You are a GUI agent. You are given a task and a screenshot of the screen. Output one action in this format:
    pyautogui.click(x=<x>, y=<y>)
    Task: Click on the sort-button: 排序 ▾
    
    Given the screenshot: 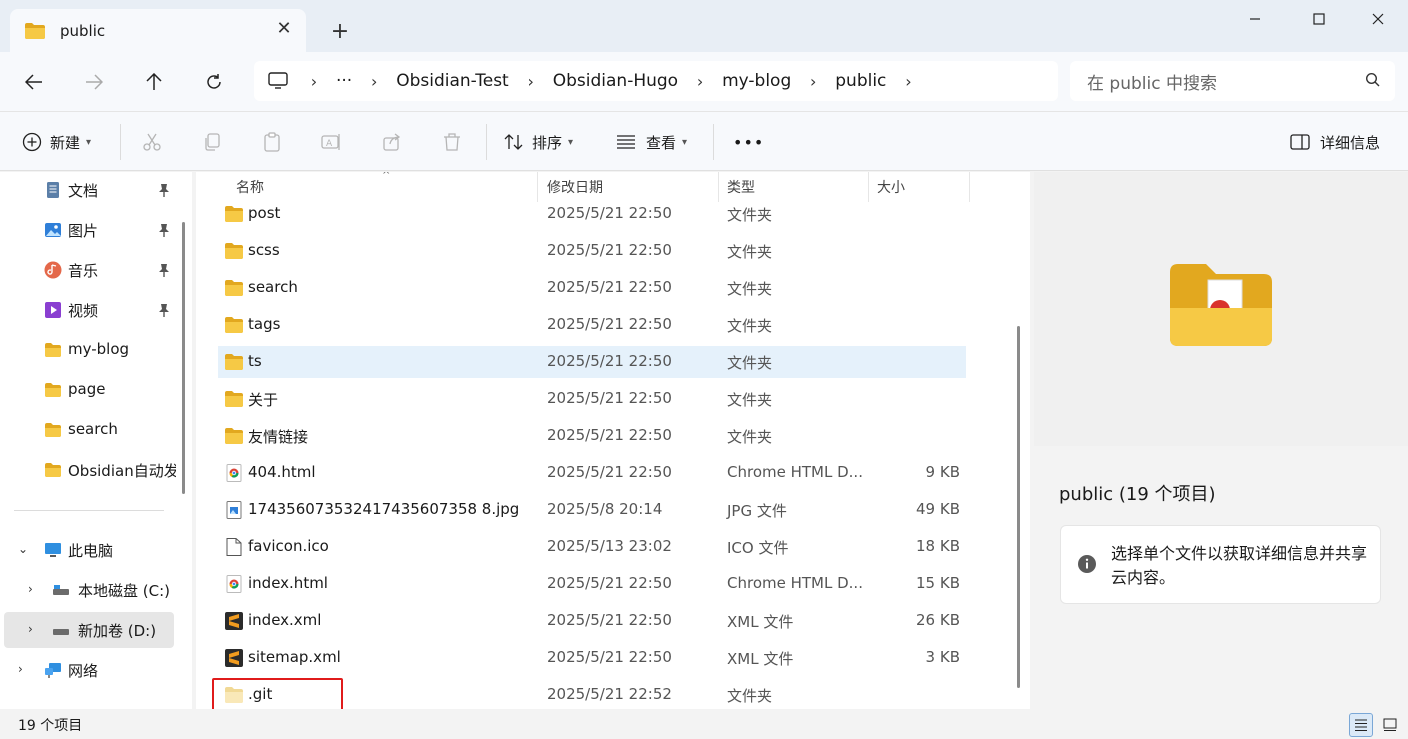 What is the action you would take?
    pyautogui.click(x=538, y=142)
    